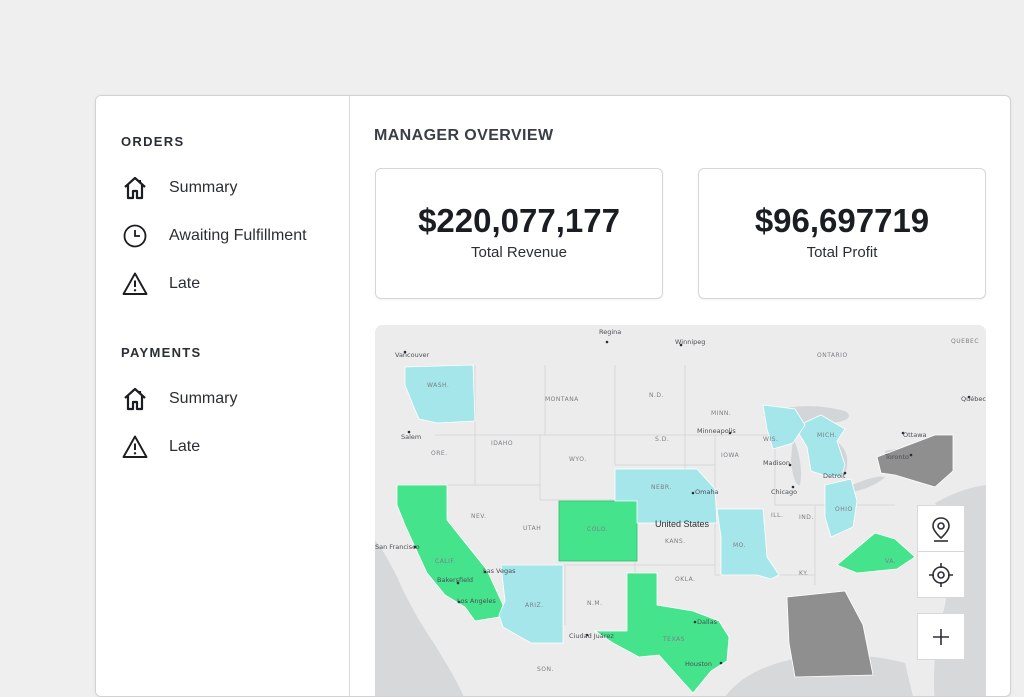 The width and height of the screenshot is (1024, 697). I want to click on total-revenue-card: $220,077,177 Total Revenue, so click(519, 233).